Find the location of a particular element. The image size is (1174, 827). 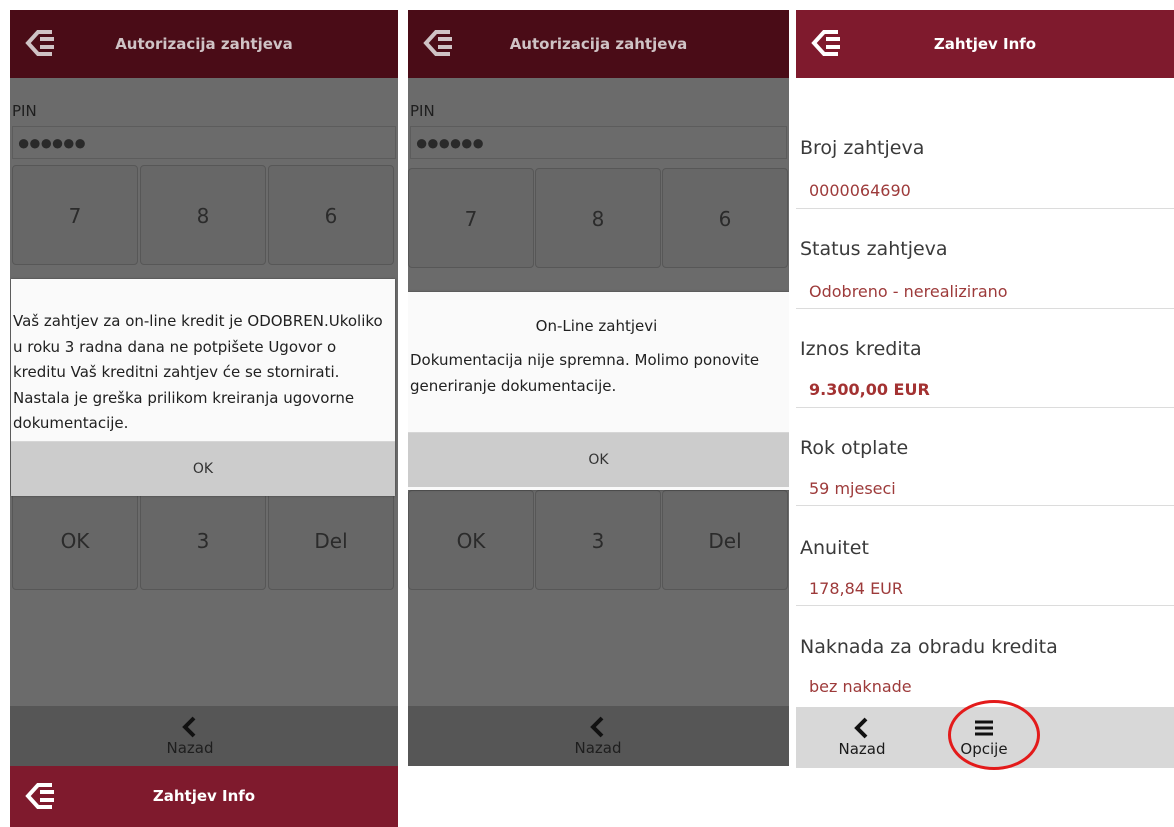

screen-request-info-header: Zahtjev Info is located at coordinates (204, 796).